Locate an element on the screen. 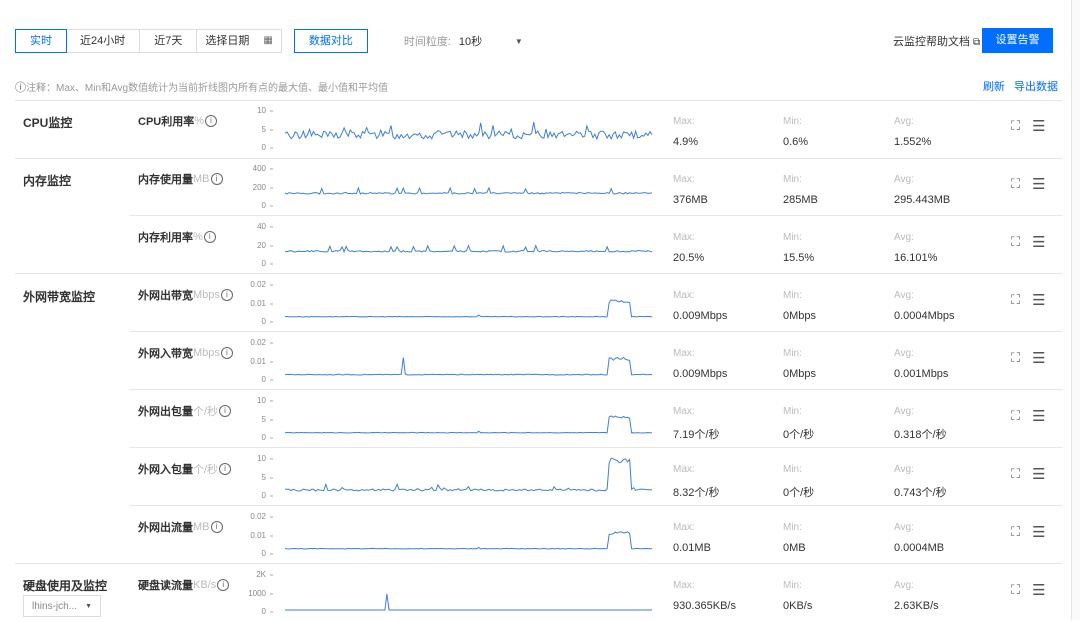 The width and height of the screenshot is (1080, 622). sparkline-svg: 2K 1000 0 is located at coordinates (450, 593).